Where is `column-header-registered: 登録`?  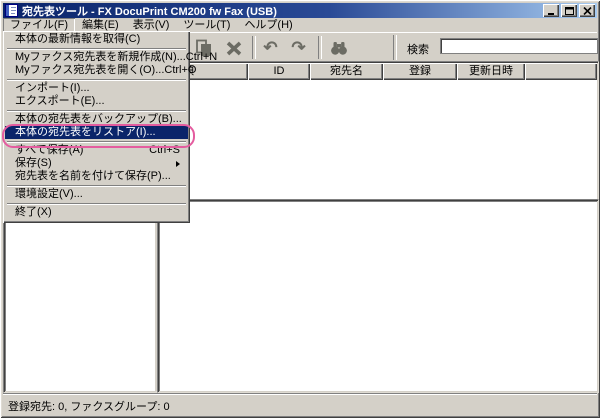 column-header-registered: 登録 is located at coordinates (420, 71).